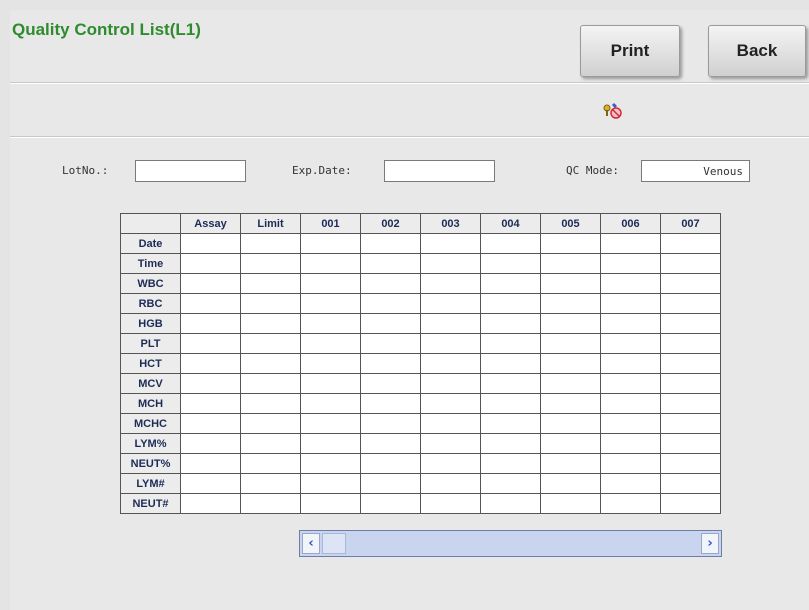  I want to click on settings-wrench-icon, so click(613, 111).